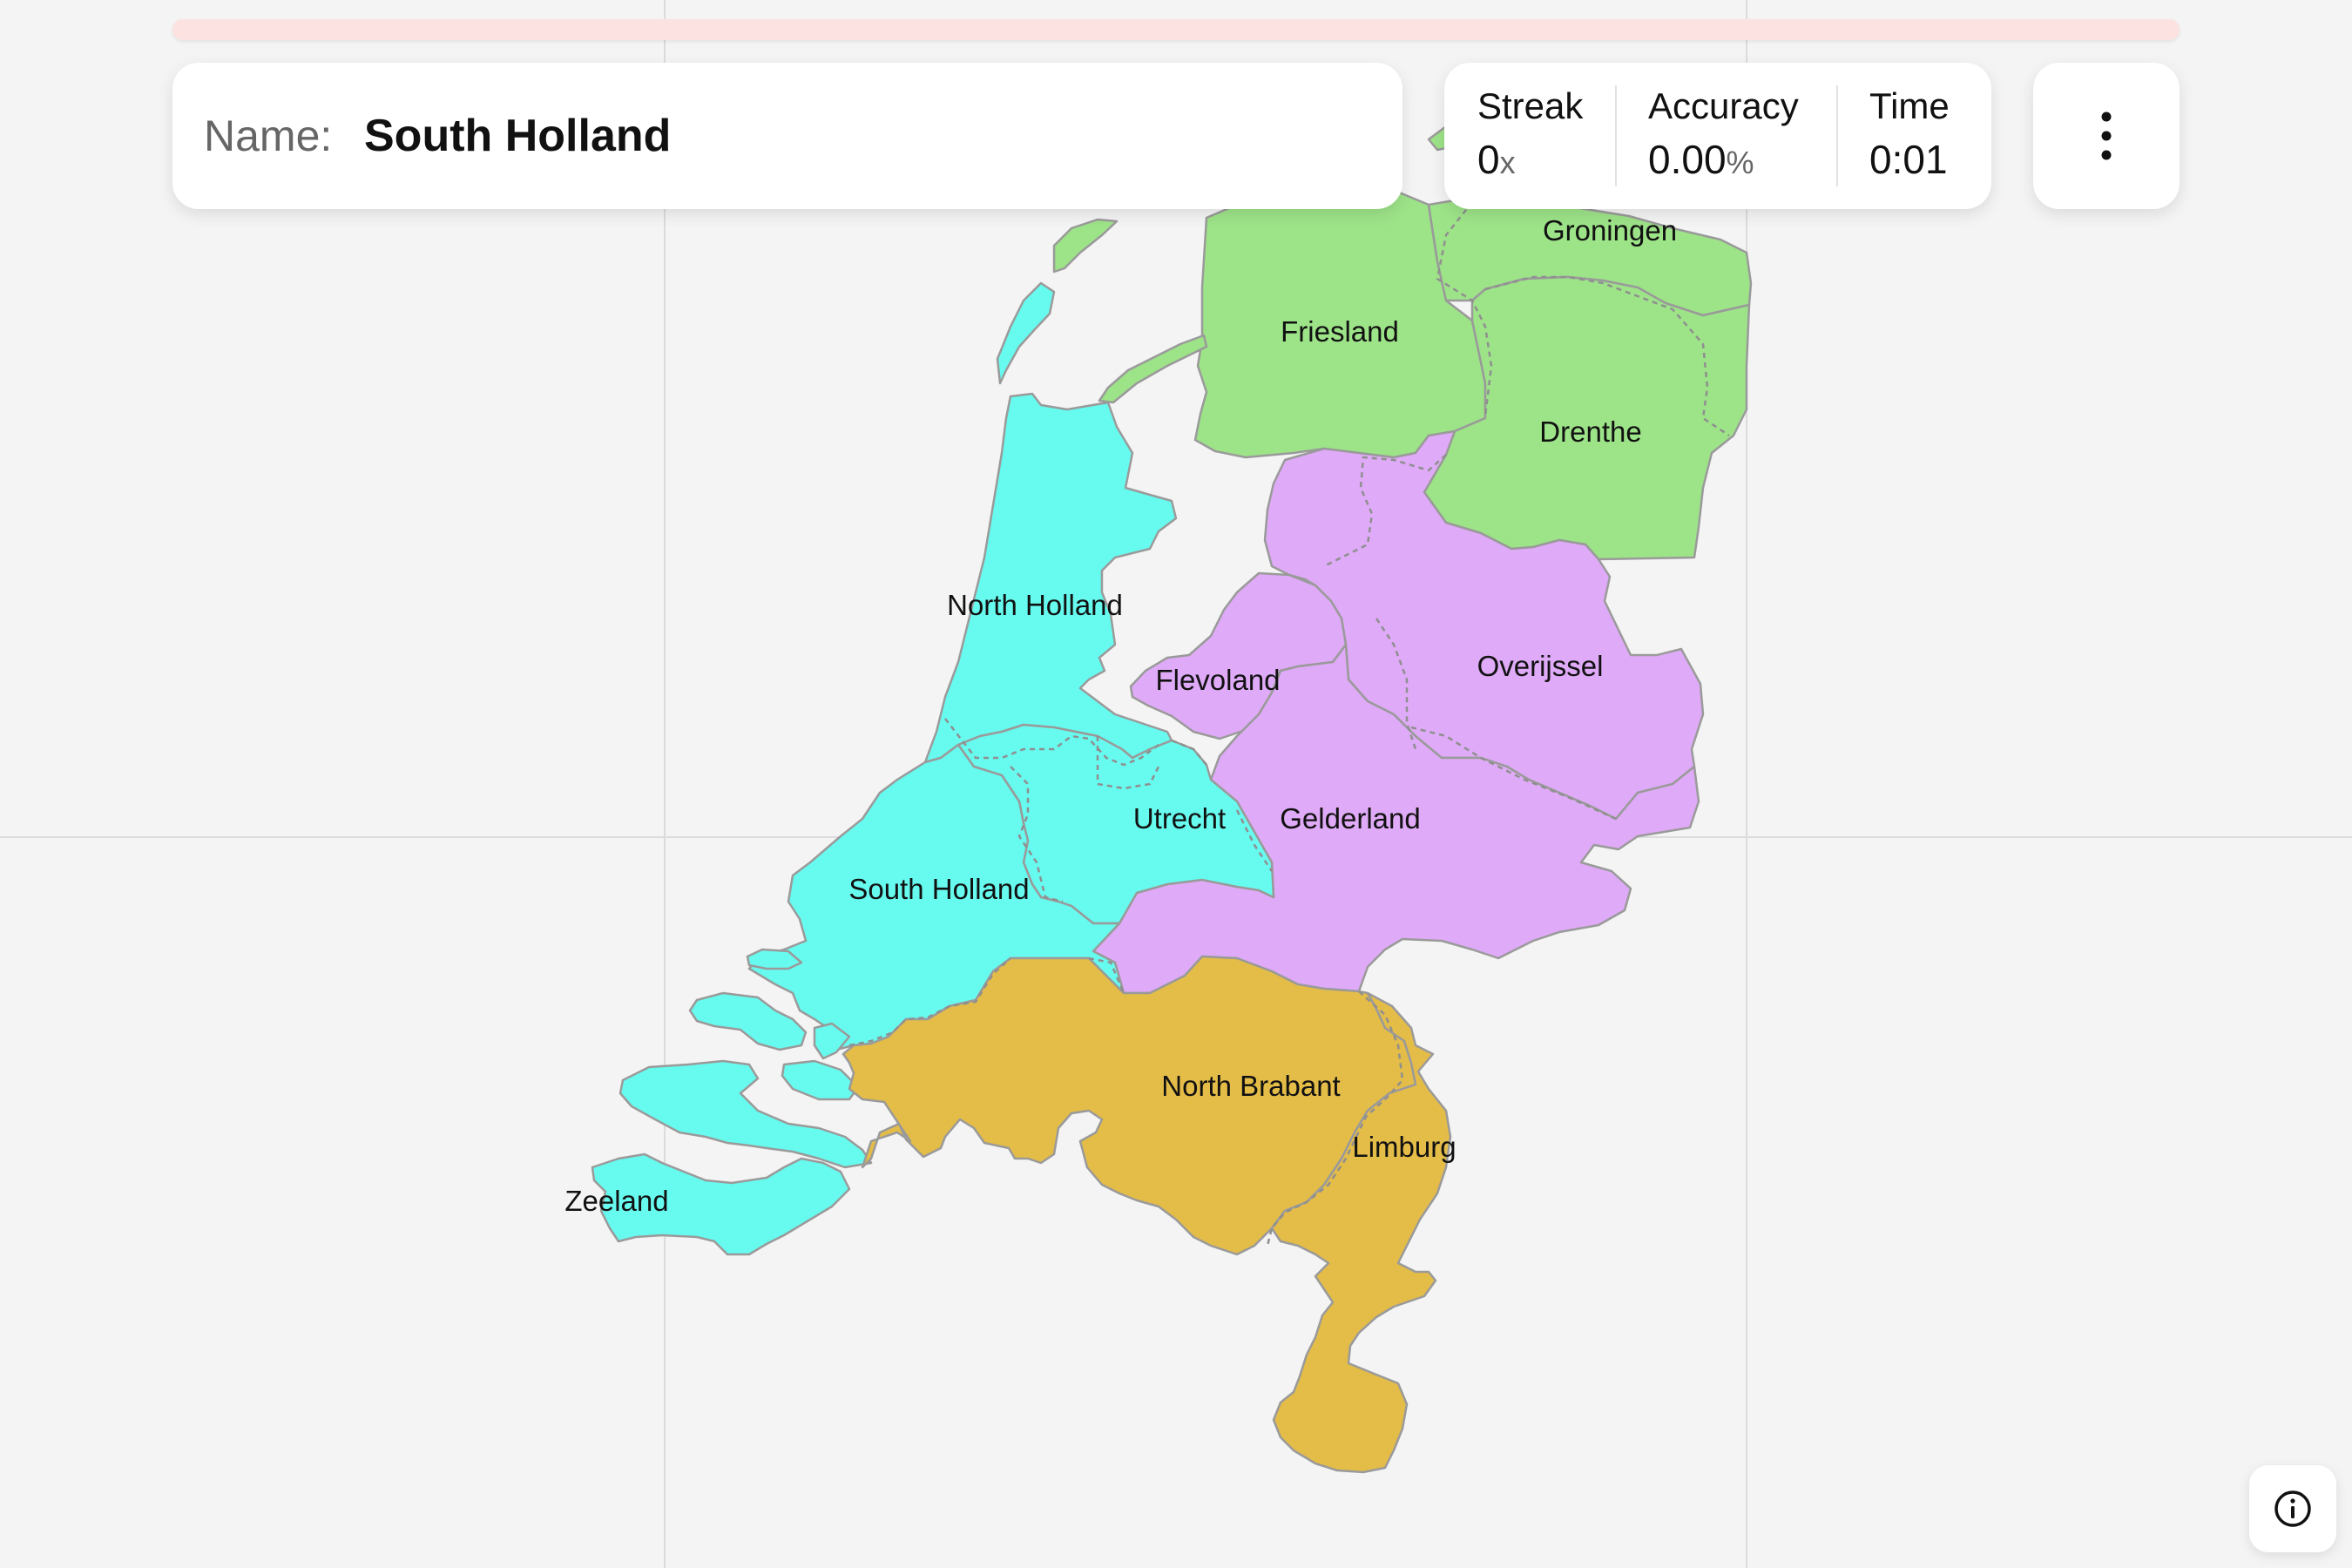 The width and height of the screenshot is (2352, 1568). What do you see at coordinates (1530, 106) in the screenshot?
I see `streak-label: Streak` at bounding box center [1530, 106].